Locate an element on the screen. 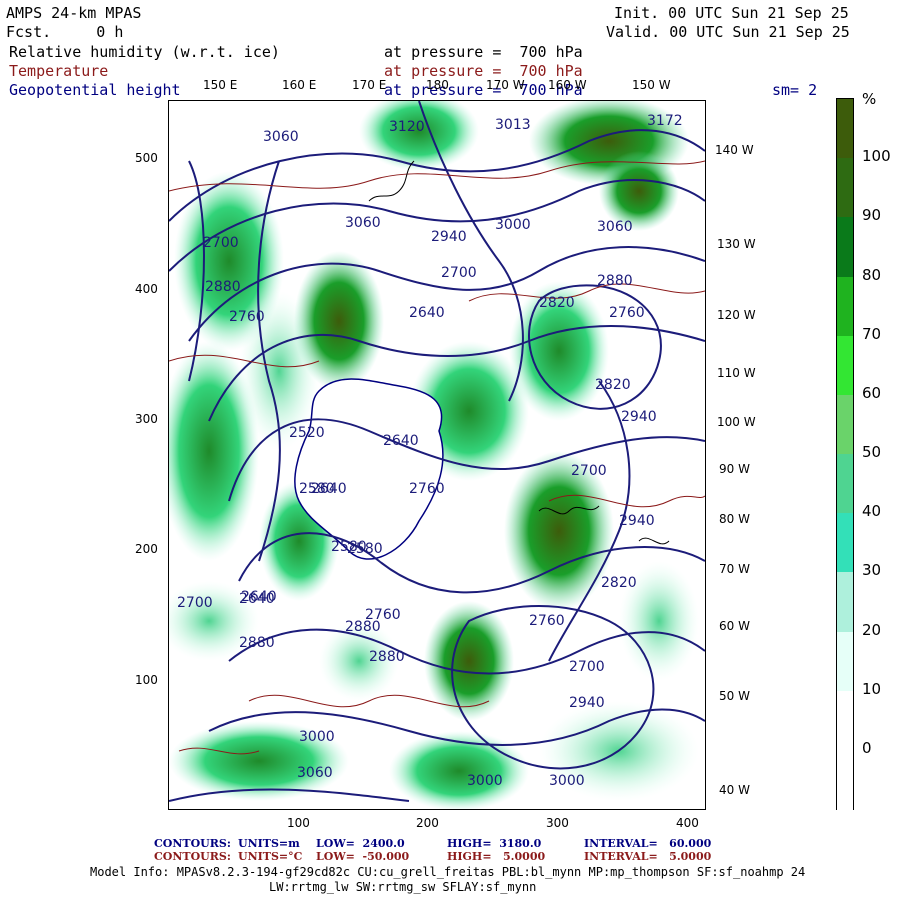  colorbar-tick-label: 50 is located at coordinates (872, 452).